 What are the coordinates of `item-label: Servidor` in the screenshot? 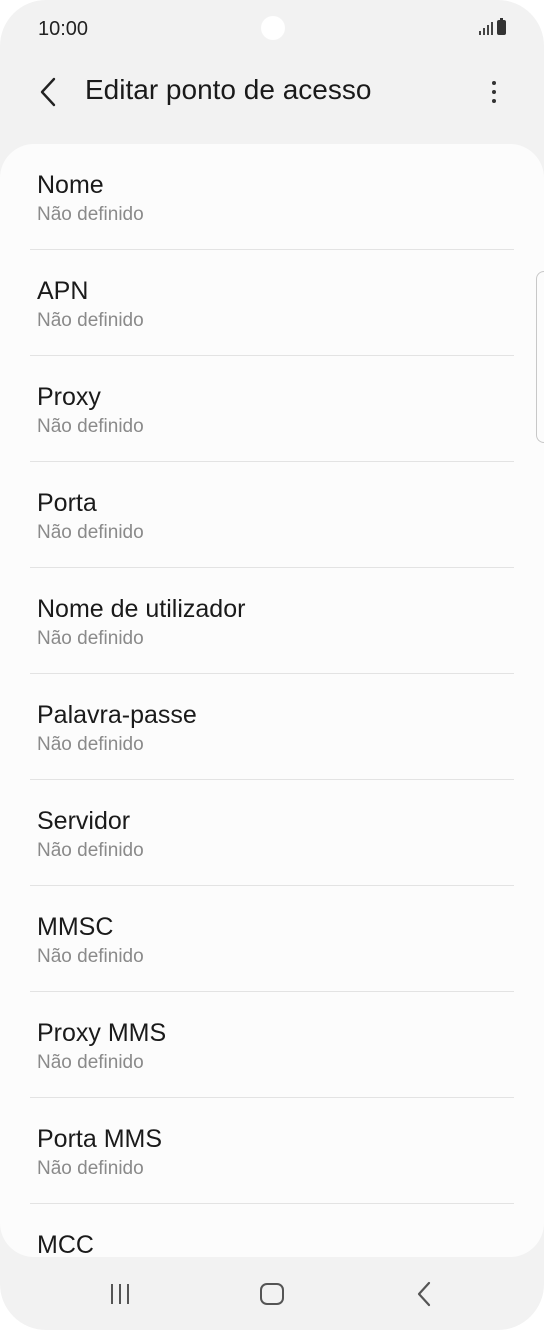 It's located at (84, 821).